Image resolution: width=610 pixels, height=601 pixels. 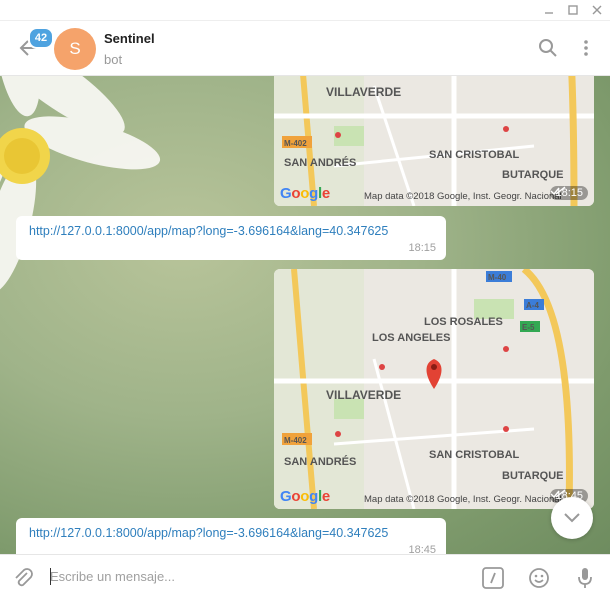 I want to click on chat-subtitle: bot, so click(x=113, y=59).